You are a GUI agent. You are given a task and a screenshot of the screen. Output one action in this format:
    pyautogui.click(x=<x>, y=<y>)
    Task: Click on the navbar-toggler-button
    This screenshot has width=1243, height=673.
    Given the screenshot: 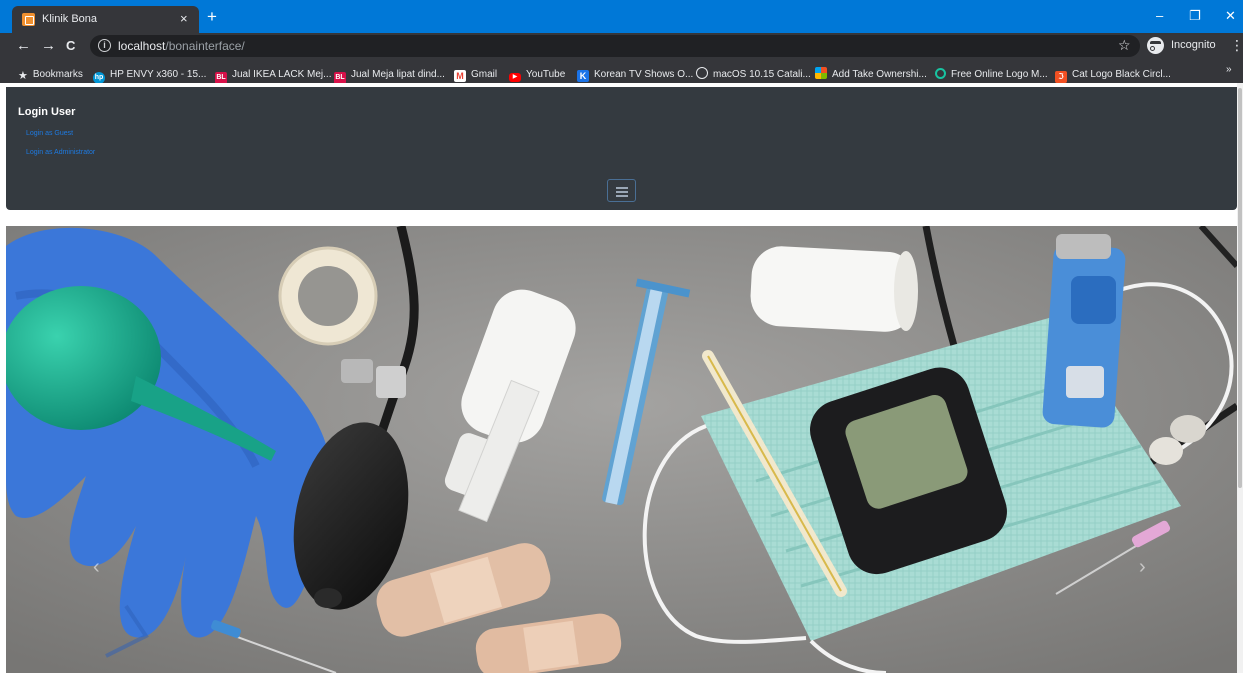 What is the action you would take?
    pyautogui.click(x=621, y=190)
    